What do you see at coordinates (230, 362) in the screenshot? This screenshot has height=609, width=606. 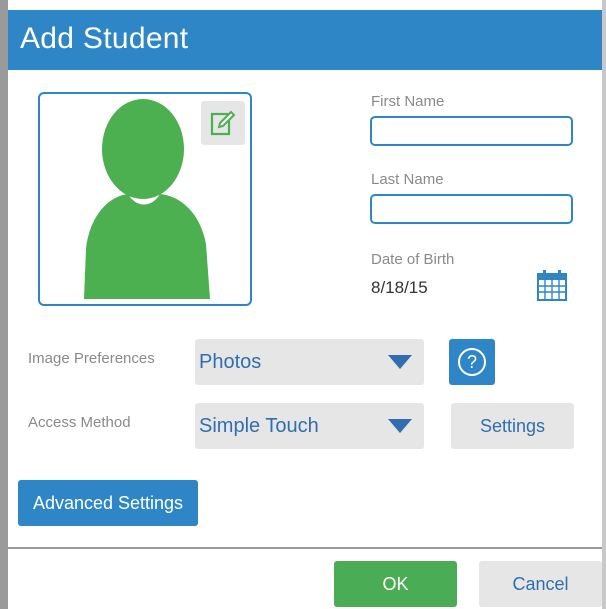 I see `image-preferences-value: Photos` at bounding box center [230, 362].